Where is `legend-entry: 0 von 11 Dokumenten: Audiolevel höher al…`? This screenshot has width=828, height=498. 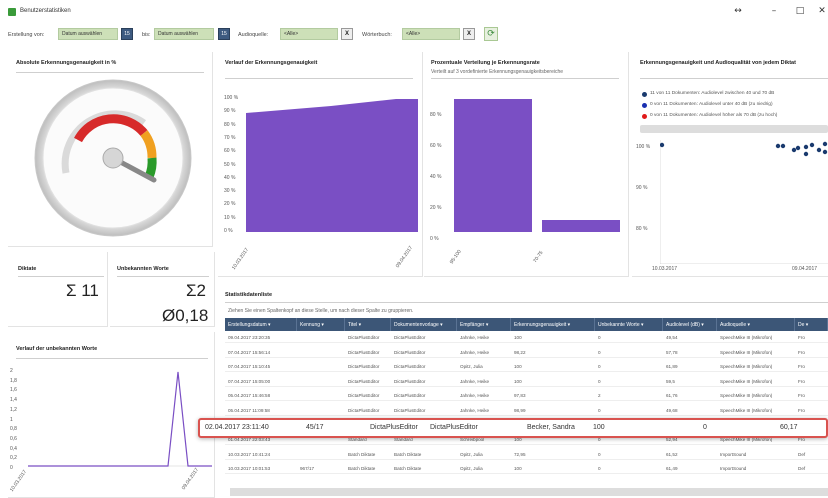 legend-entry: 0 von 11 Dokumenten: Audiolevel höher al… is located at coordinates (714, 115).